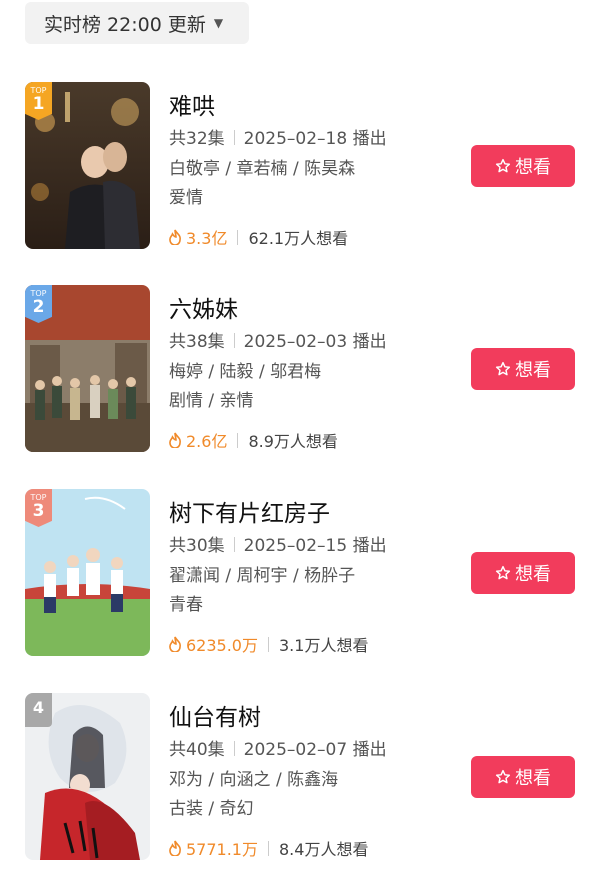 This screenshot has height=882, width=600. What do you see at coordinates (186, 198) in the screenshot?
I see `genre-tags: 爱情` at bounding box center [186, 198].